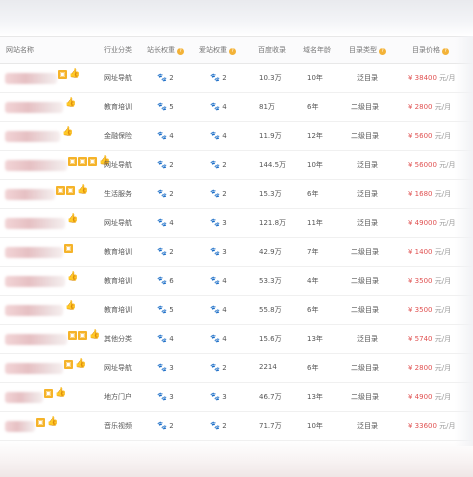  What do you see at coordinates (429, 136) in the screenshot?
I see `price-cell: ¥ 5600 元/月` at bounding box center [429, 136].